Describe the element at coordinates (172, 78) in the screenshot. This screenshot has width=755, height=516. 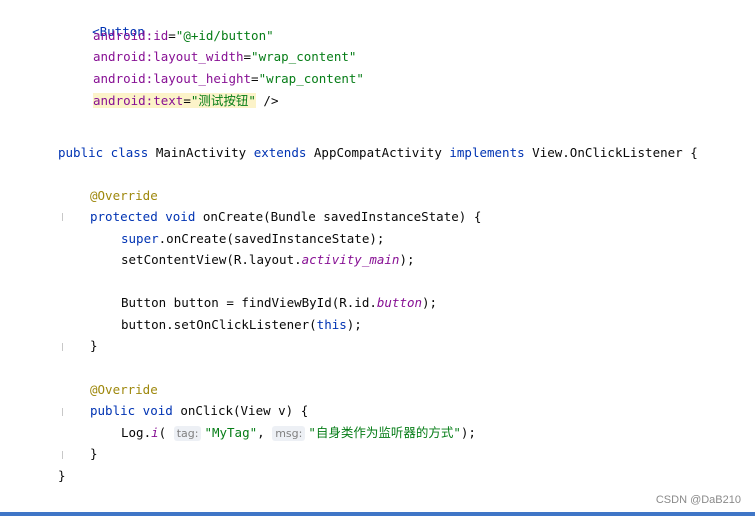
I see `attr-name: android:layout_height` at that location.